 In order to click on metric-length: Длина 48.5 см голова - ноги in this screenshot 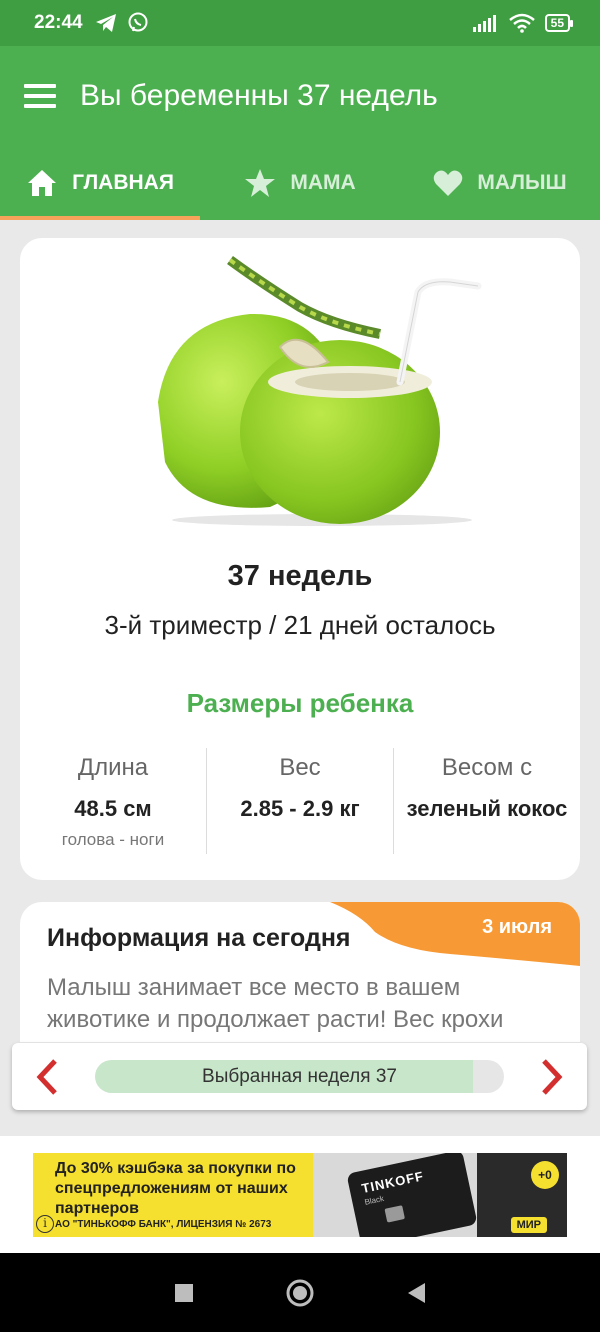, I will do `click(113, 801)`.